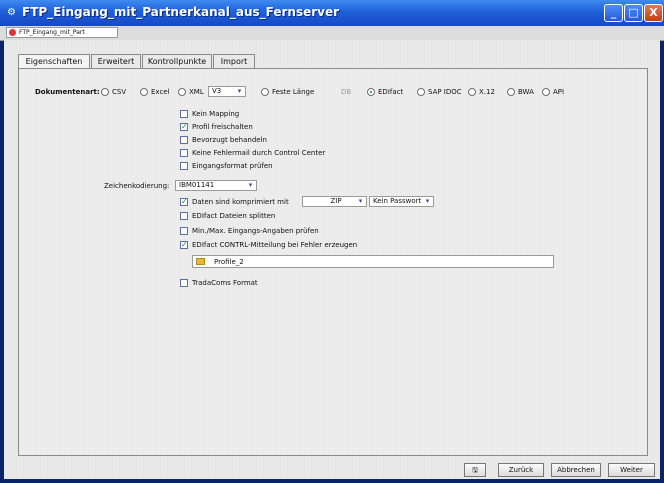  Describe the element at coordinates (240, 202) in the screenshot. I see `komprimiert-label: Daten sind komprimiert mit` at that location.